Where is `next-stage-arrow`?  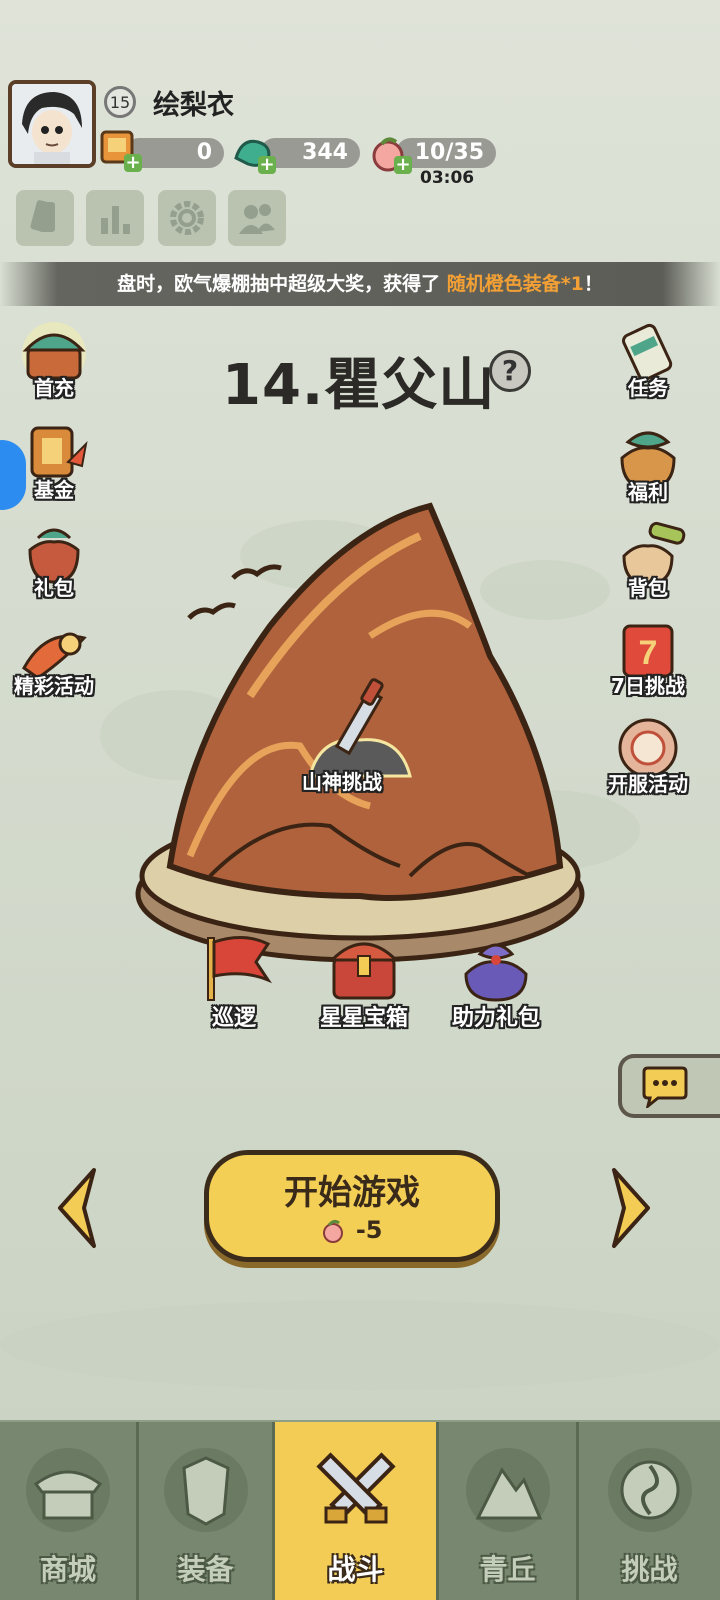 next-stage-arrow is located at coordinates (631, 1208).